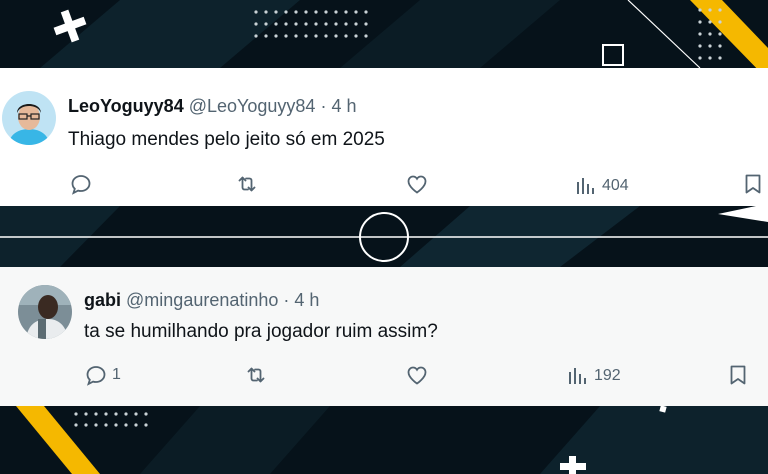  I want to click on tweet-text: Thiago mendes pelo jeito só em 2025, so click(226, 139).